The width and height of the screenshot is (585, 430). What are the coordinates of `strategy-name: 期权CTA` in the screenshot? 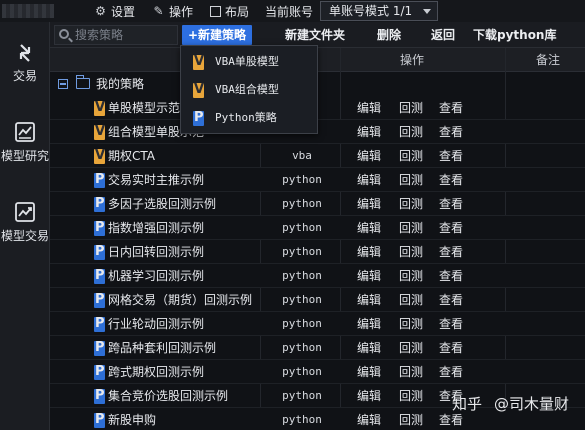 It's located at (131, 156).